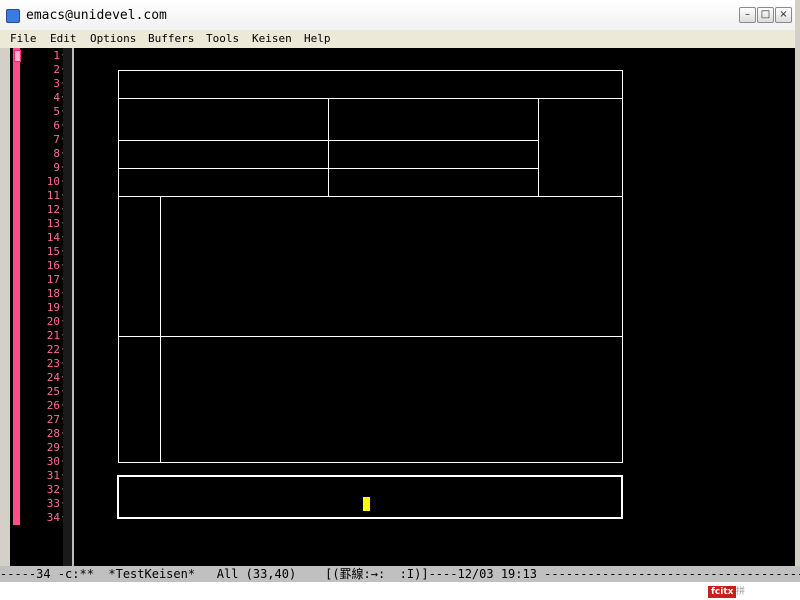 This screenshot has width=800, height=600. I want to click on window-right-edge, so click(797, 283).